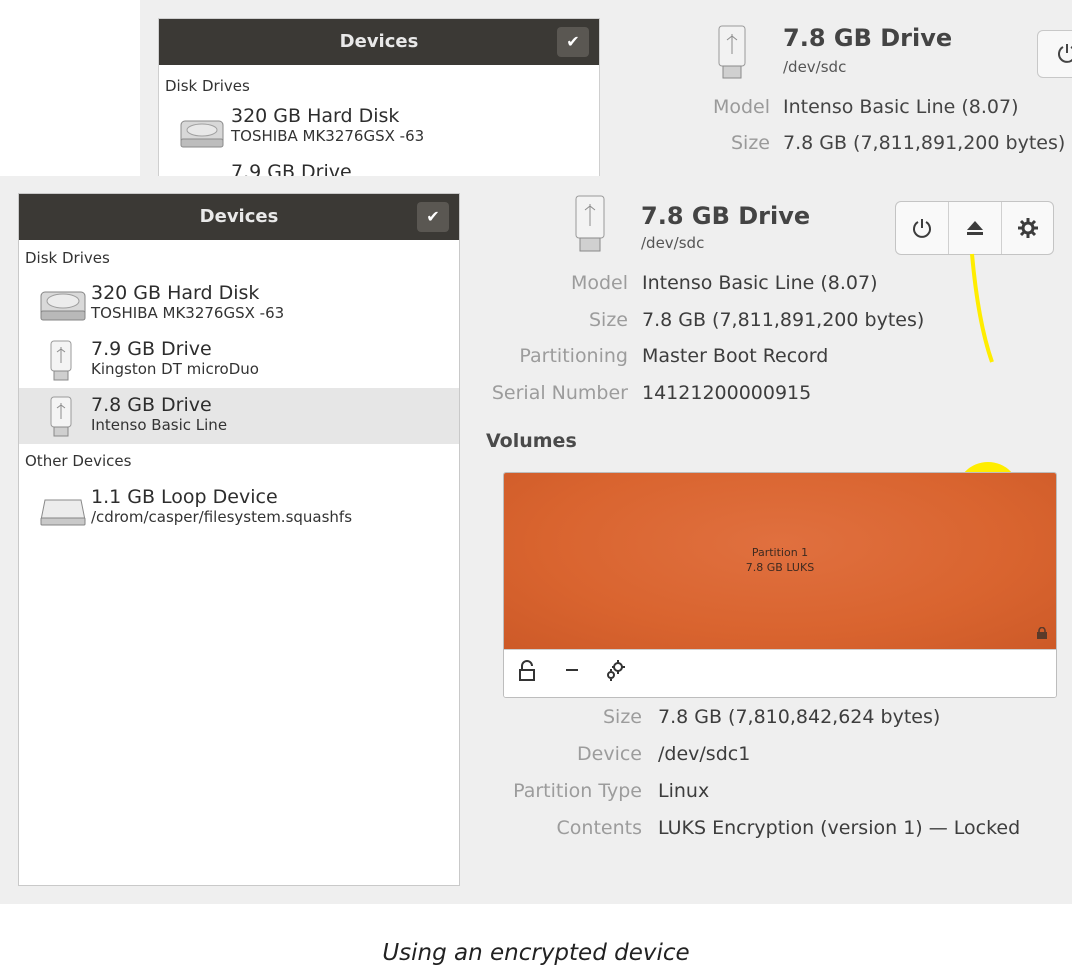 This screenshot has width=1072, height=971. Describe the element at coordinates (531, 441) in the screenshot. I see `volumes-heading: Volumes` at that location.